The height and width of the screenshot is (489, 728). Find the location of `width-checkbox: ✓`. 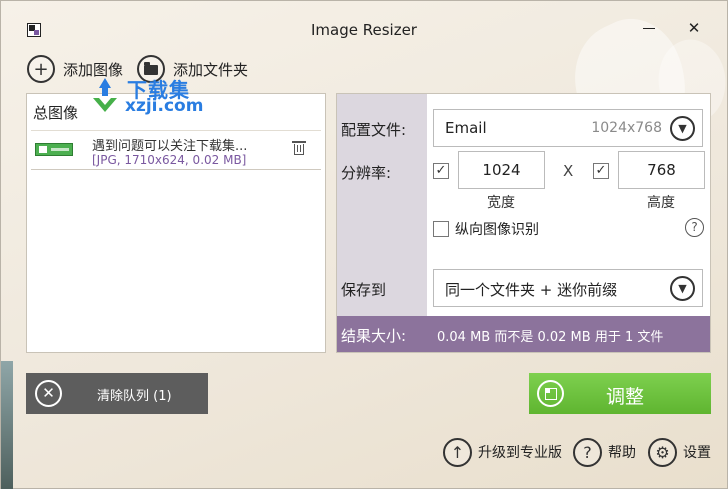

width-checkbox: ✓ is located at coordinates (441, 171).